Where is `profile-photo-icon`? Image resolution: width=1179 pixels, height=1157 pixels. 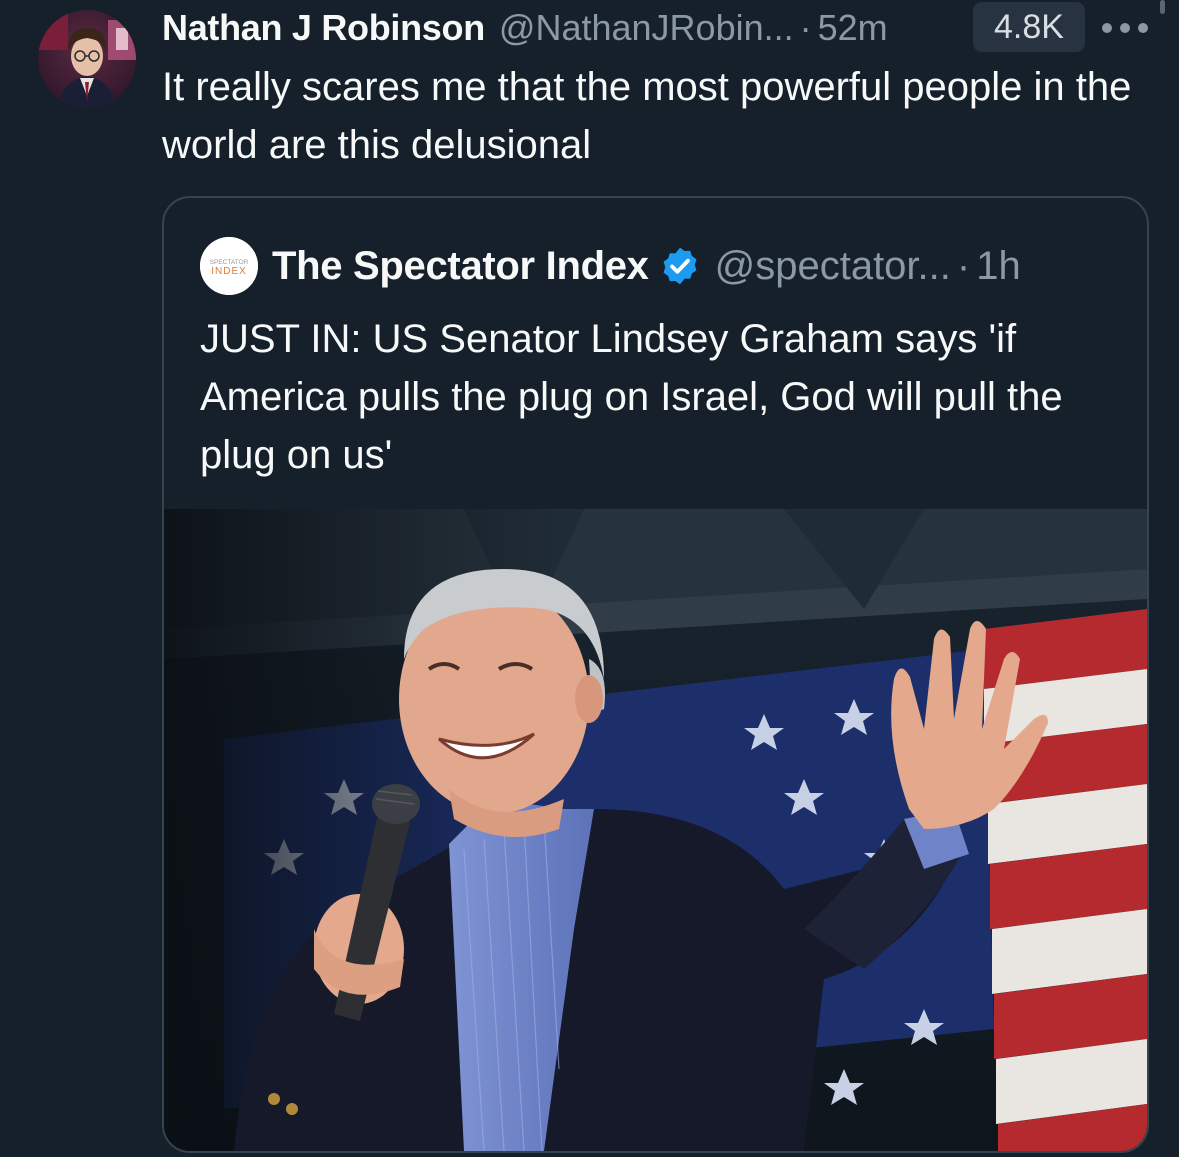 profile-photo-icon is located at coordinates (87, 59).